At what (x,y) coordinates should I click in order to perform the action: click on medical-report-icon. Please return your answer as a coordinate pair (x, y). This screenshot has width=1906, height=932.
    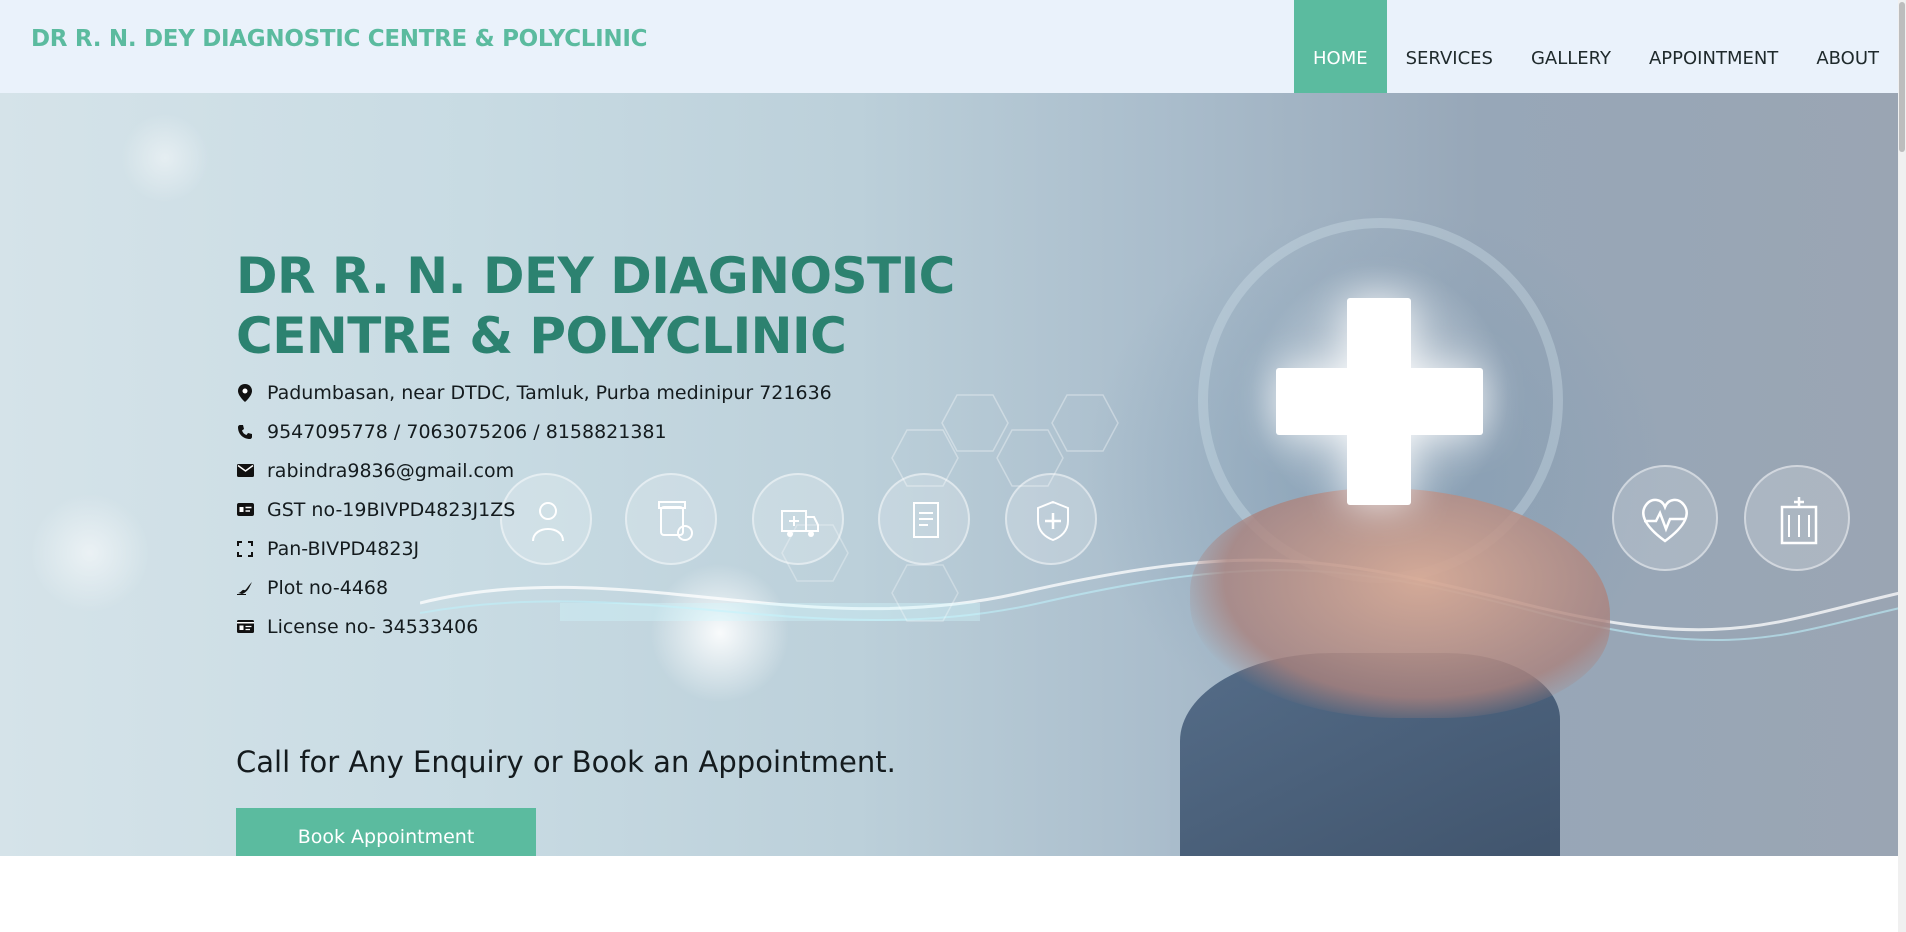
    Looking at the image, I should click on (924, 519).